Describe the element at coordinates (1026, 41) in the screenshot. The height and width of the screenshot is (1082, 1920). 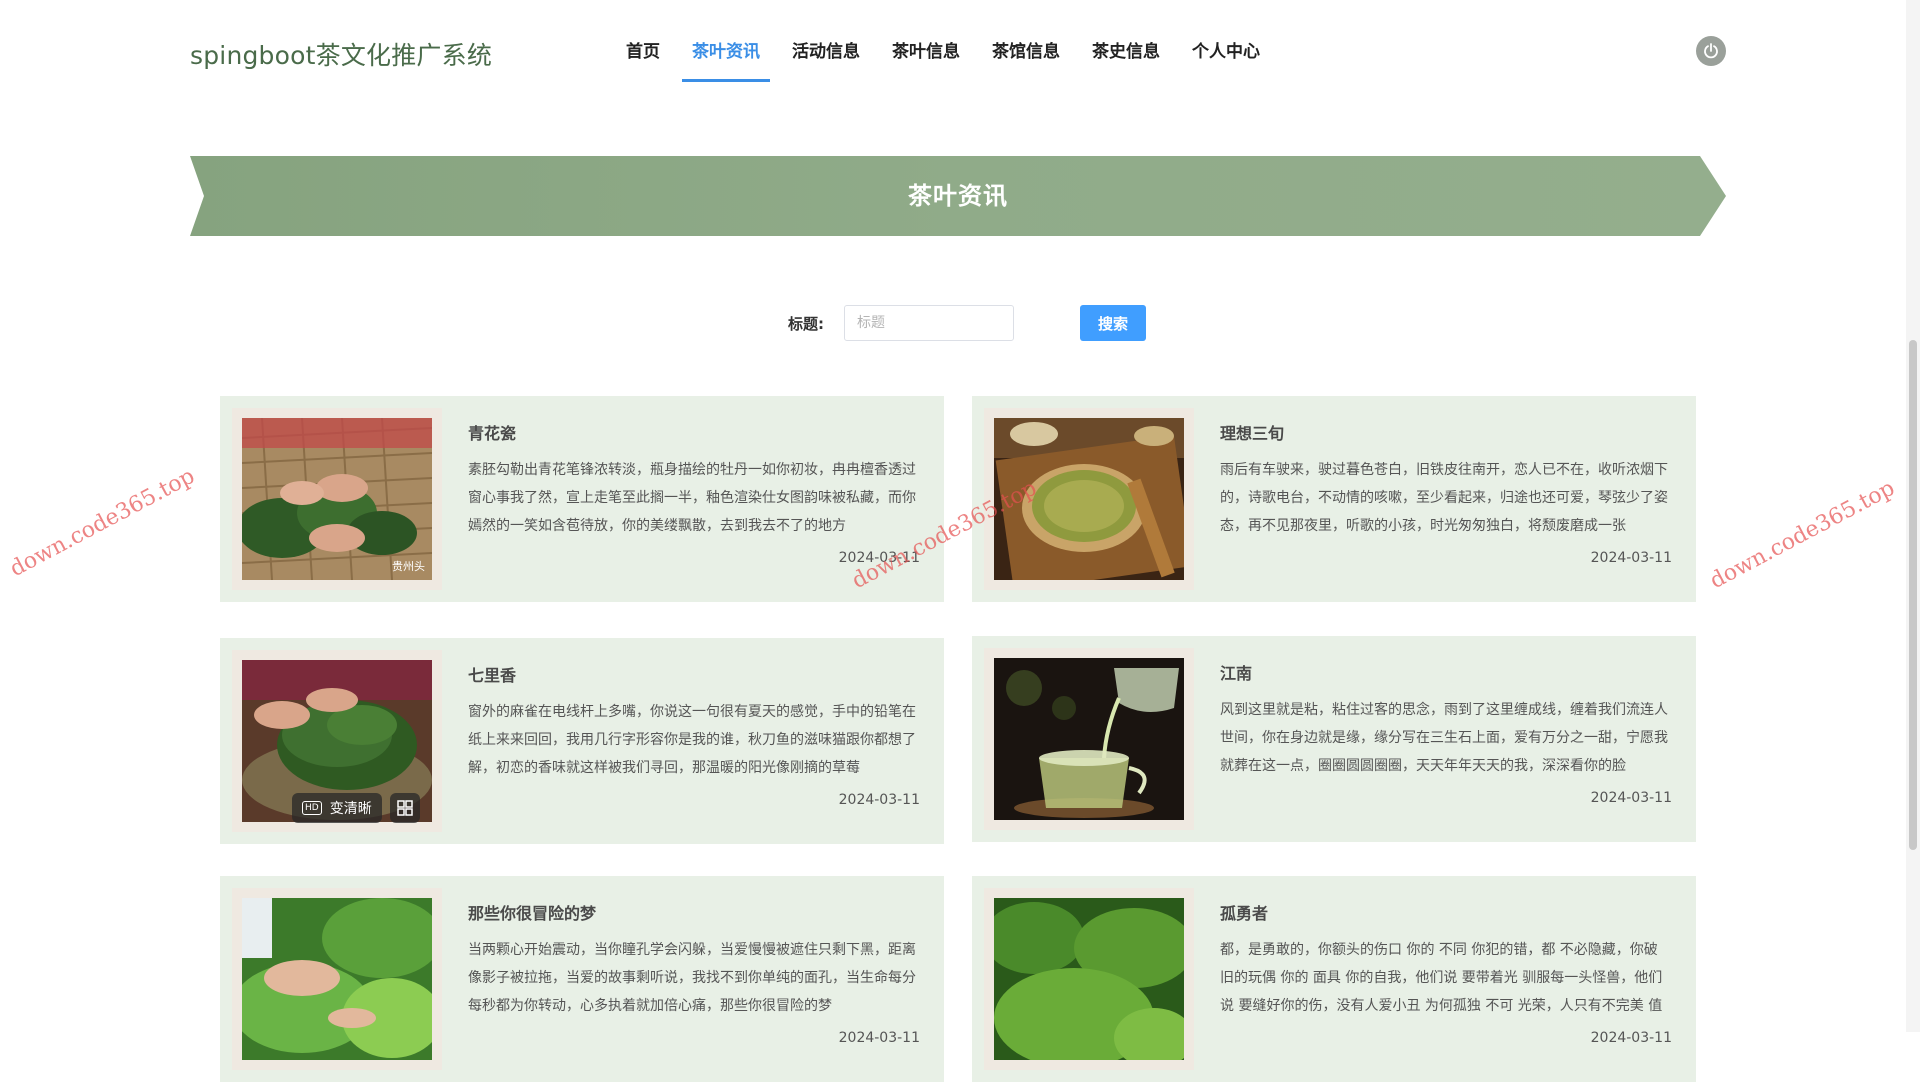
I see `nav-item-teahouse-info: 茶馆信息` at that location.